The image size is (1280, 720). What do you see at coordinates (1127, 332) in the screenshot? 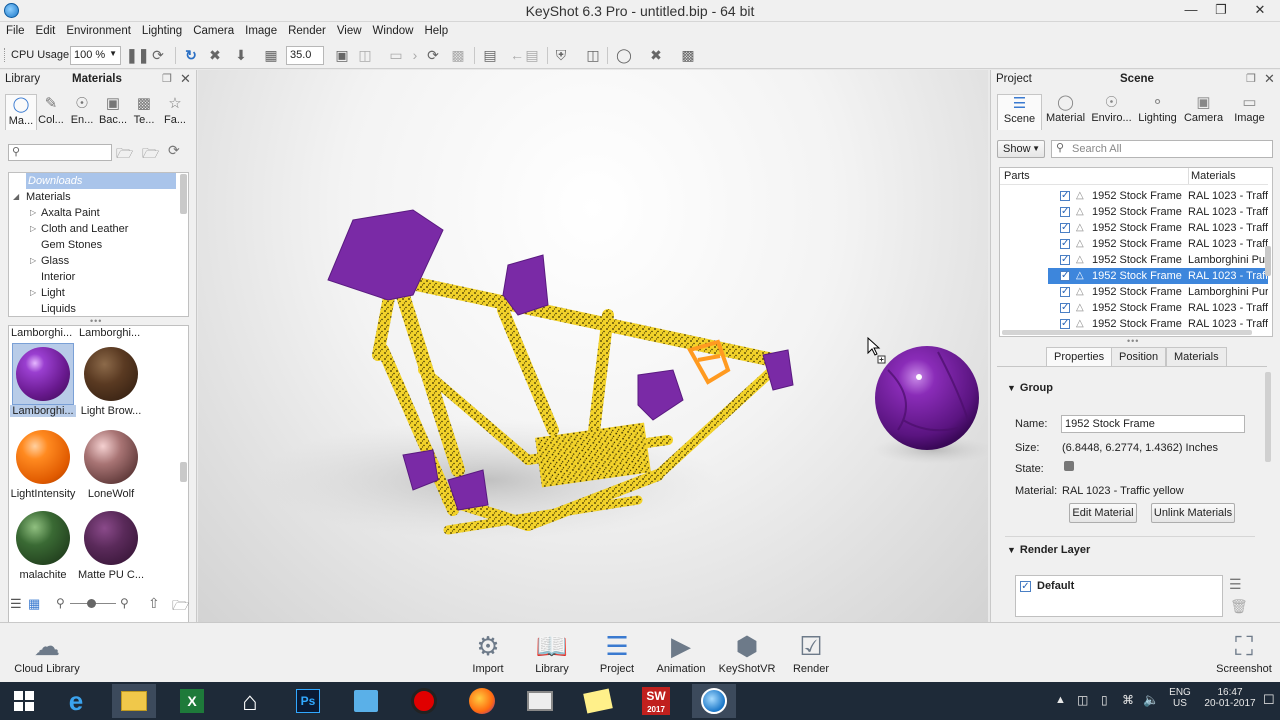
I see `parts-horizontal-scrollbar` at bounding box center [1127, 332].